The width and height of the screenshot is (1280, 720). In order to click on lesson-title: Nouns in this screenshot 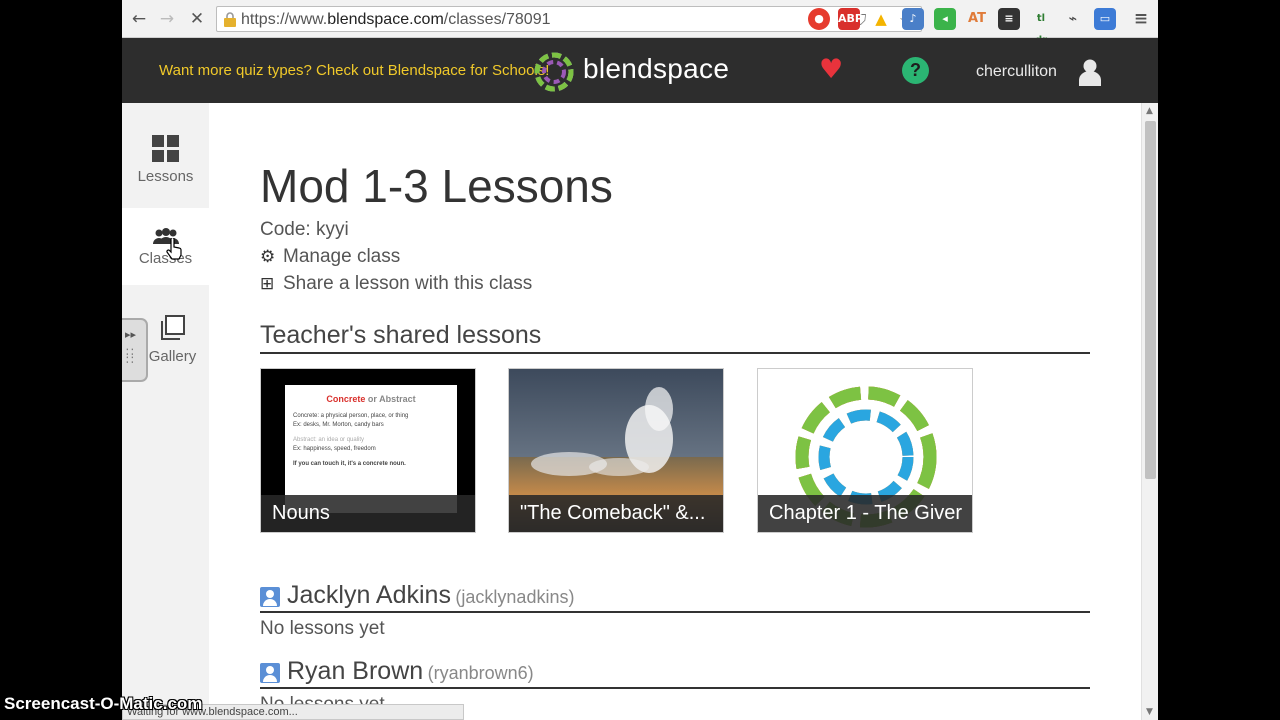, I will do `click(368, 513)`.